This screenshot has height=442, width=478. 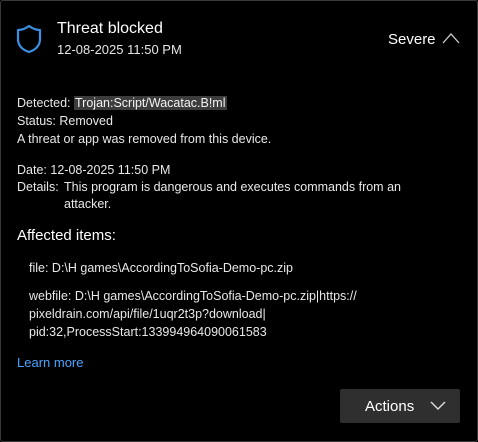 What do you see at coordinates (451, 38) in the screenshot?
I see `chevron-up-icon` at bounding box center [451, 38].